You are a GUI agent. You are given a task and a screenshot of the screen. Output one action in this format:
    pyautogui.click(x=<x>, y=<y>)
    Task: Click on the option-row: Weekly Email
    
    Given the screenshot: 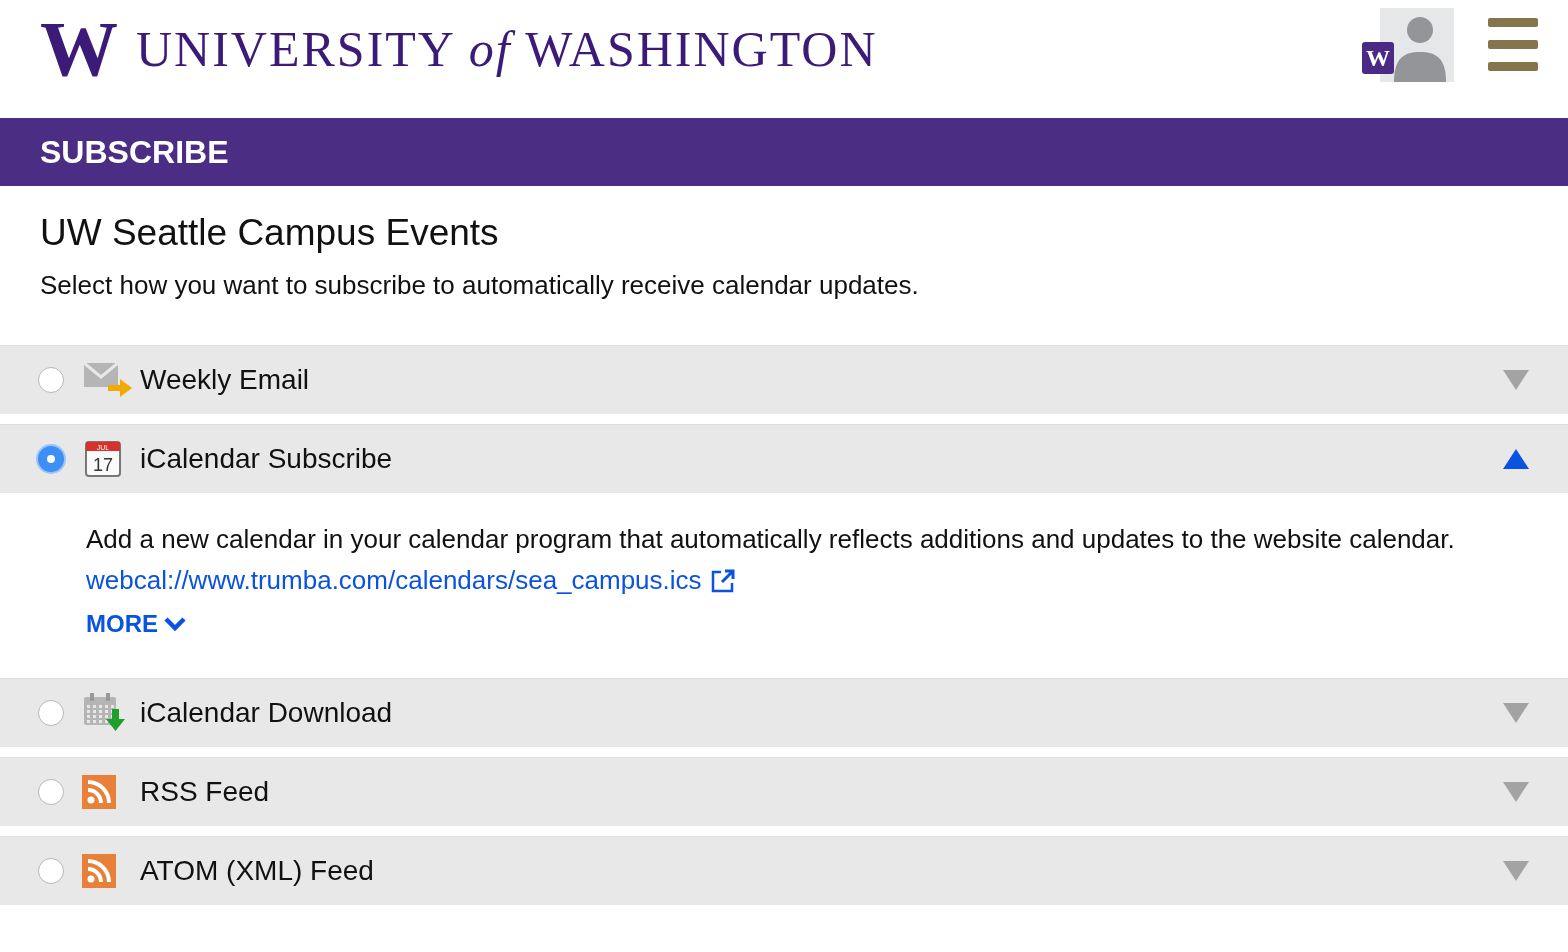 What is the action you would take?
    pyautogui.click(x=784, y=379)
    